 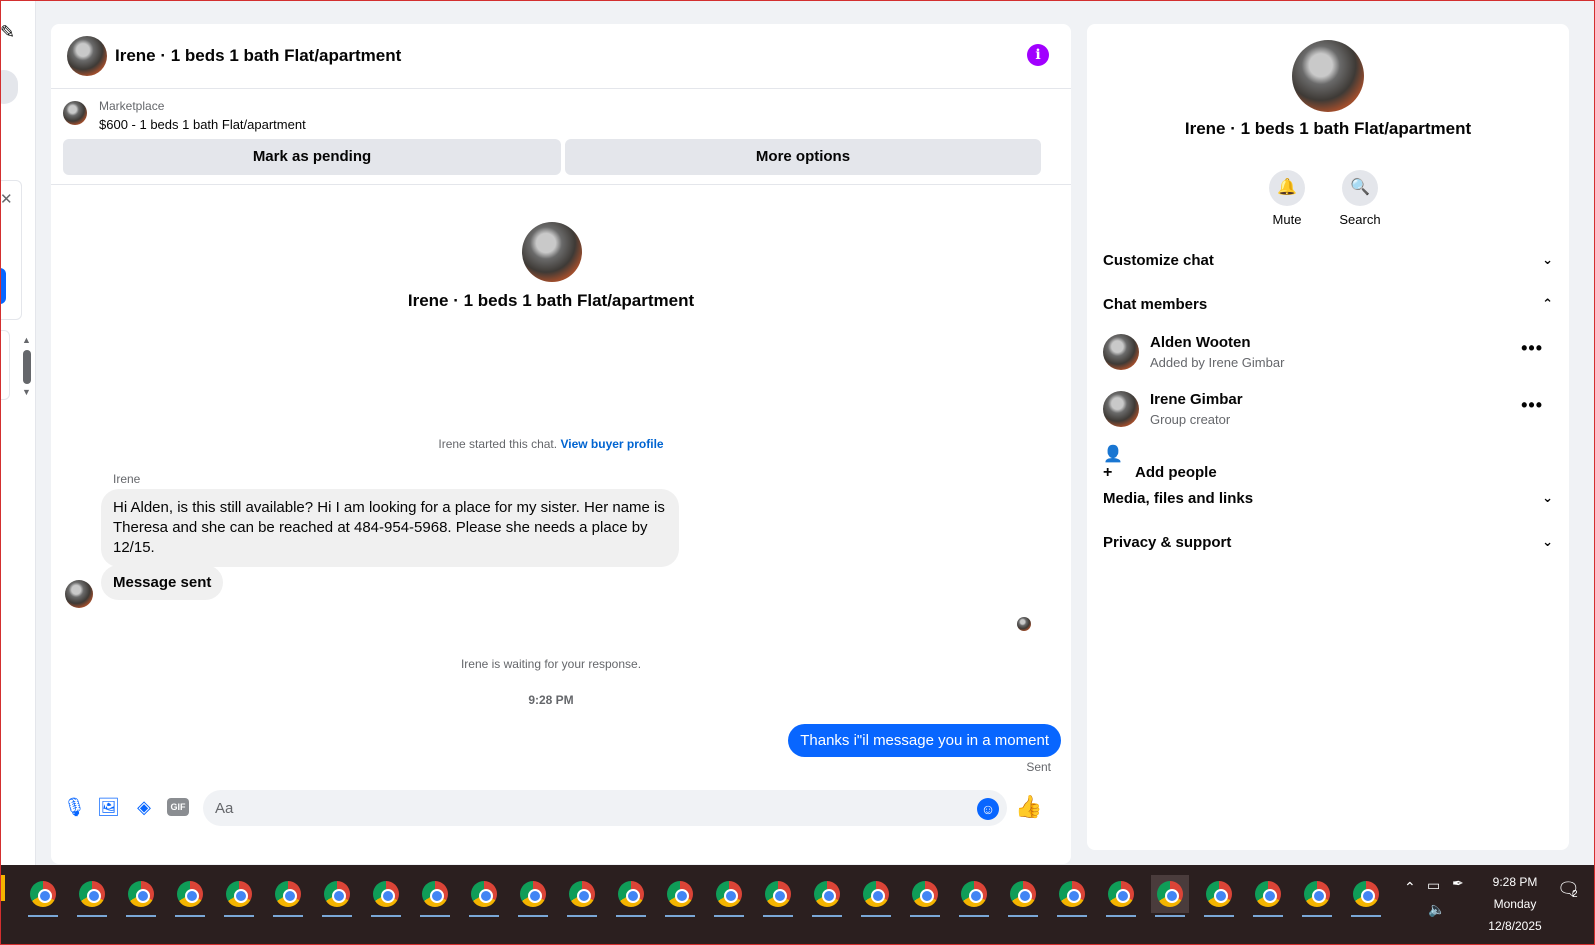 What do you see at coordinates (1287, 198) in the screenshot?
I see `mute-button: 🔔 Mute` at bounding box center [1287, 198].